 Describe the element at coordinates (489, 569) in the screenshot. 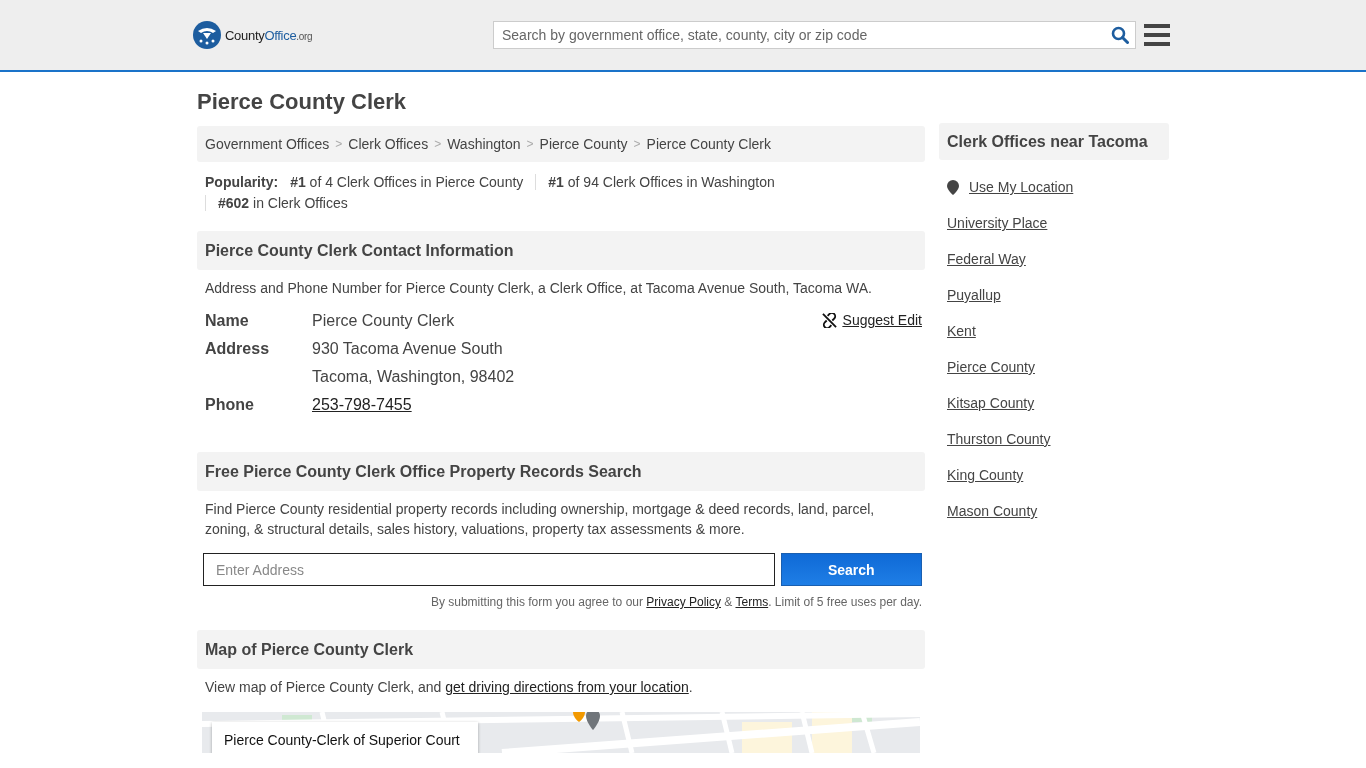

I see `address-field: Enter Address` at that location.